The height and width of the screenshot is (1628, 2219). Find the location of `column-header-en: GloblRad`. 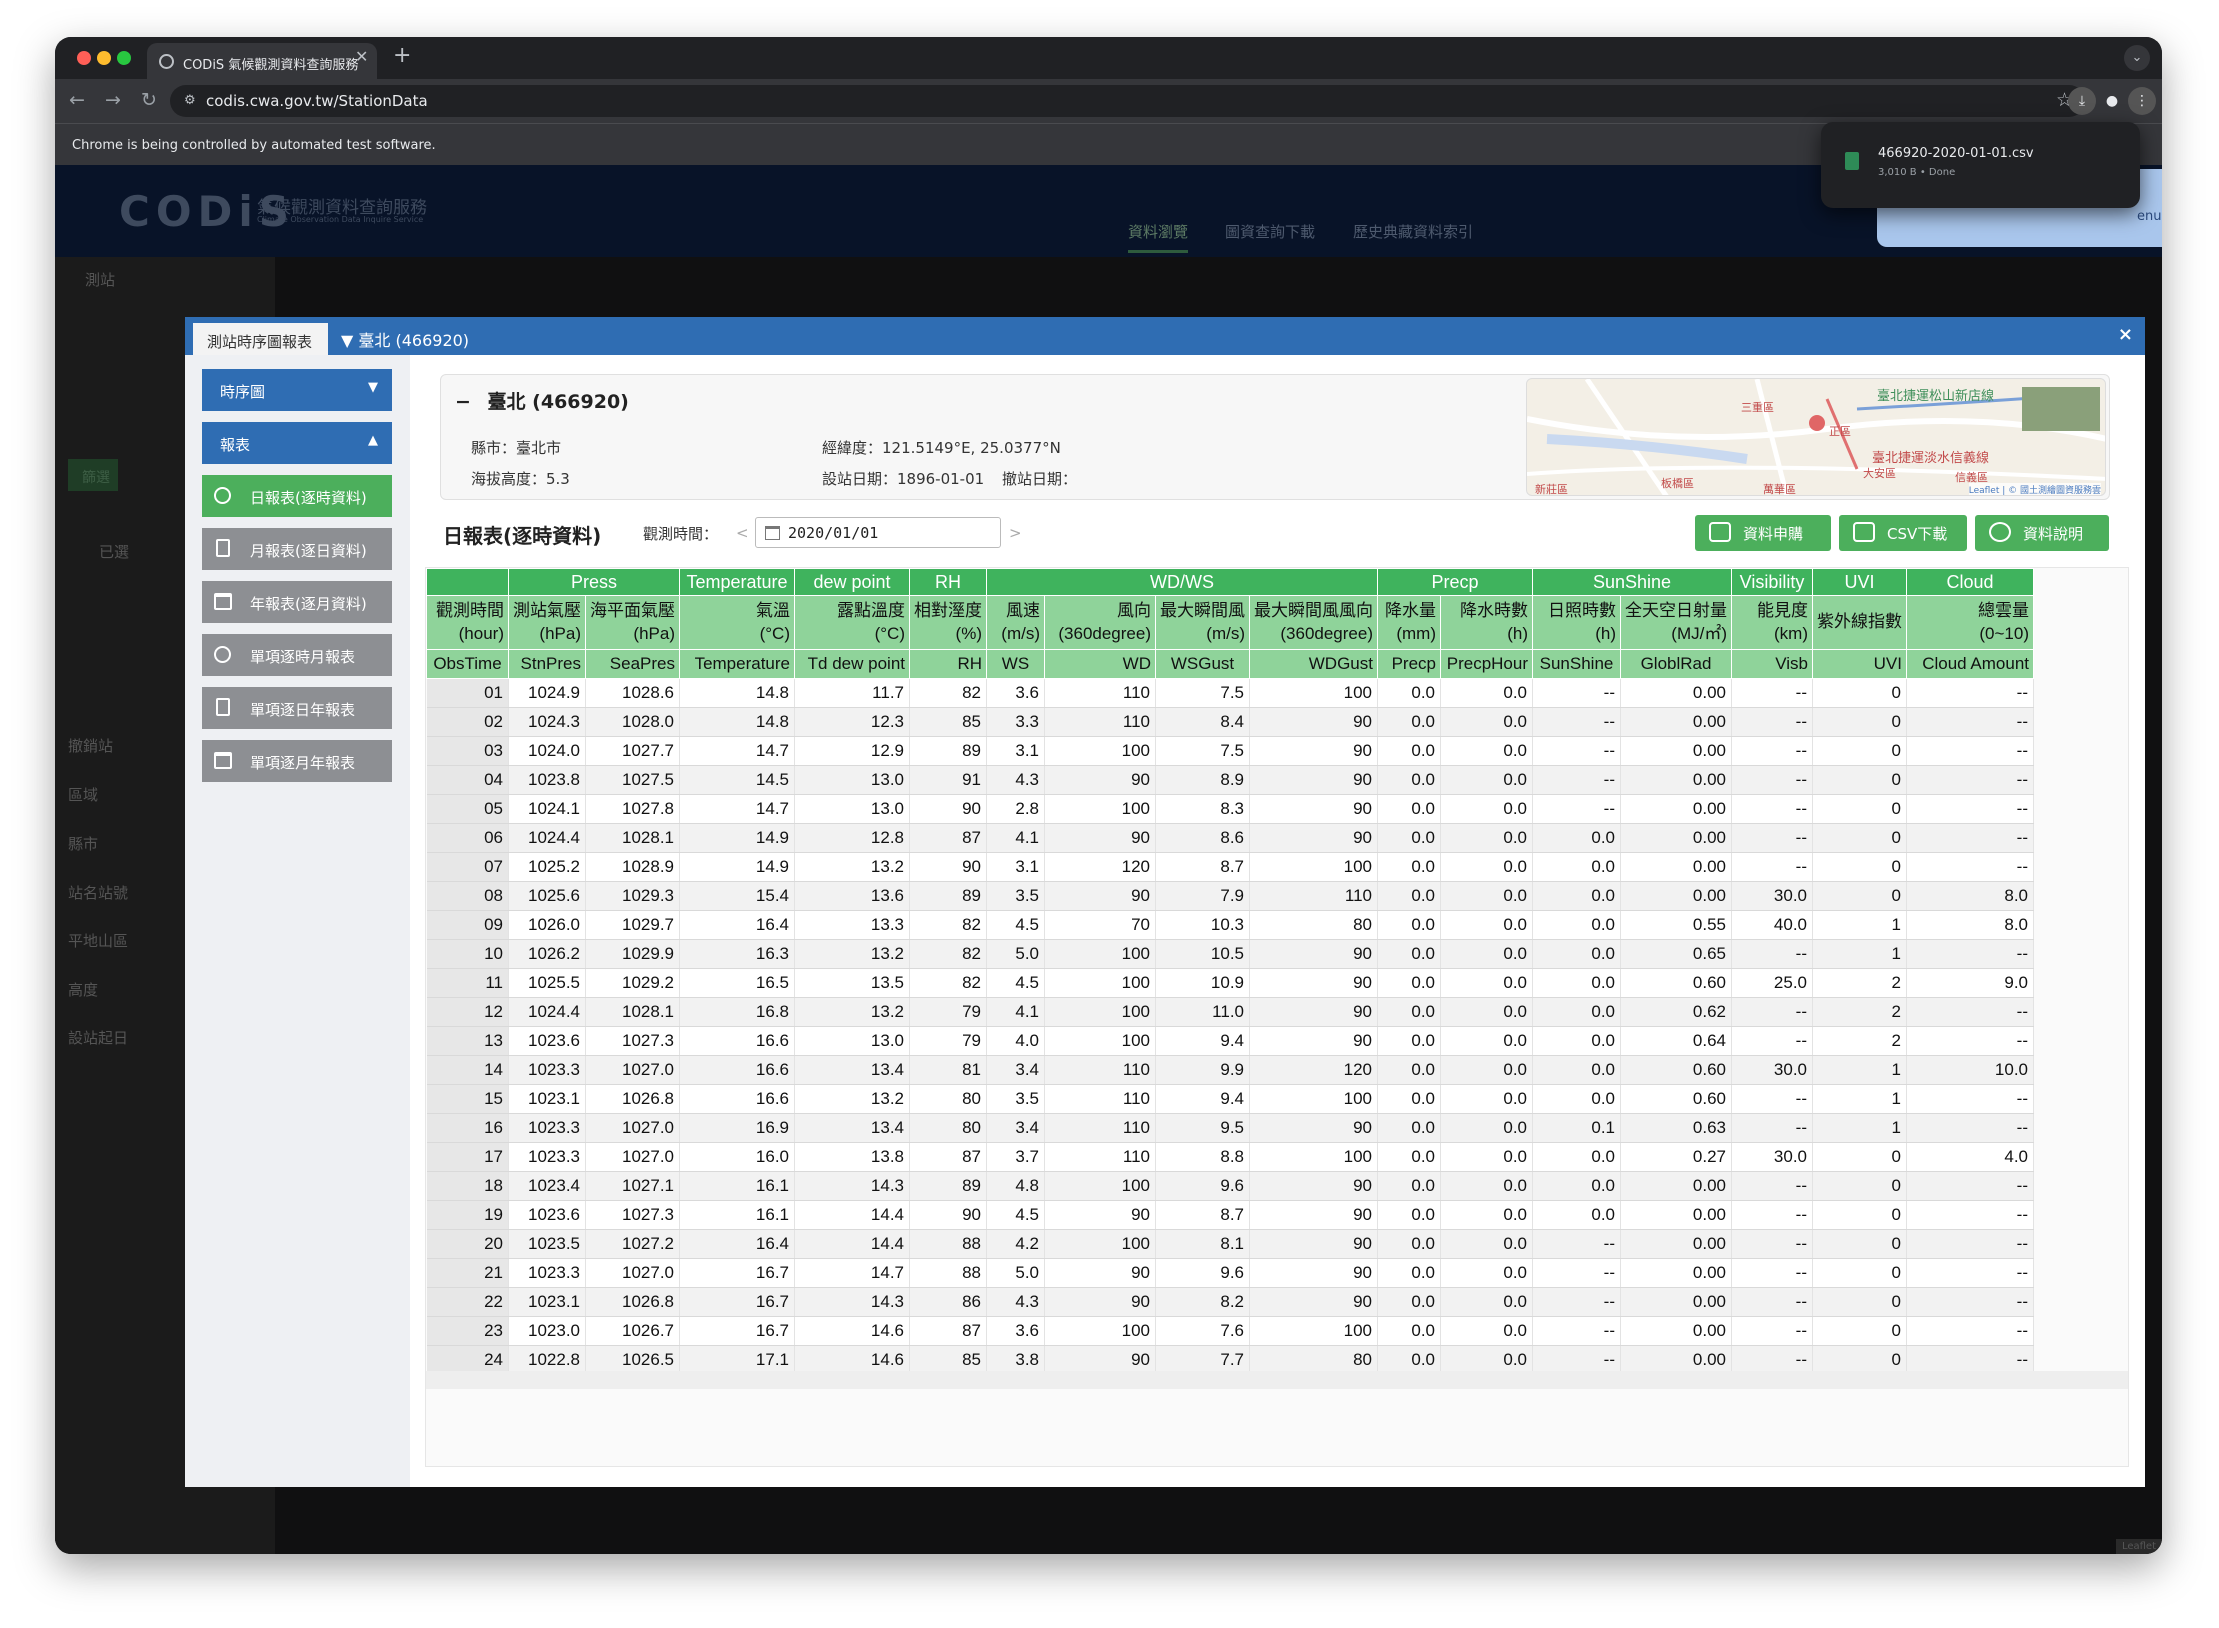

column-header-en: GloblRad is located at coordinates (1676, 664).